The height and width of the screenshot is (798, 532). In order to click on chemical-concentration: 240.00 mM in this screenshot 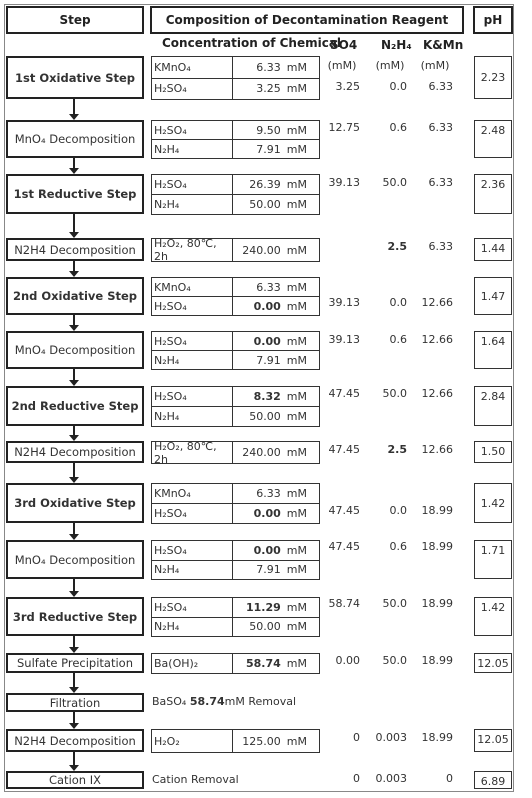, I will do `click(276, 250)`.